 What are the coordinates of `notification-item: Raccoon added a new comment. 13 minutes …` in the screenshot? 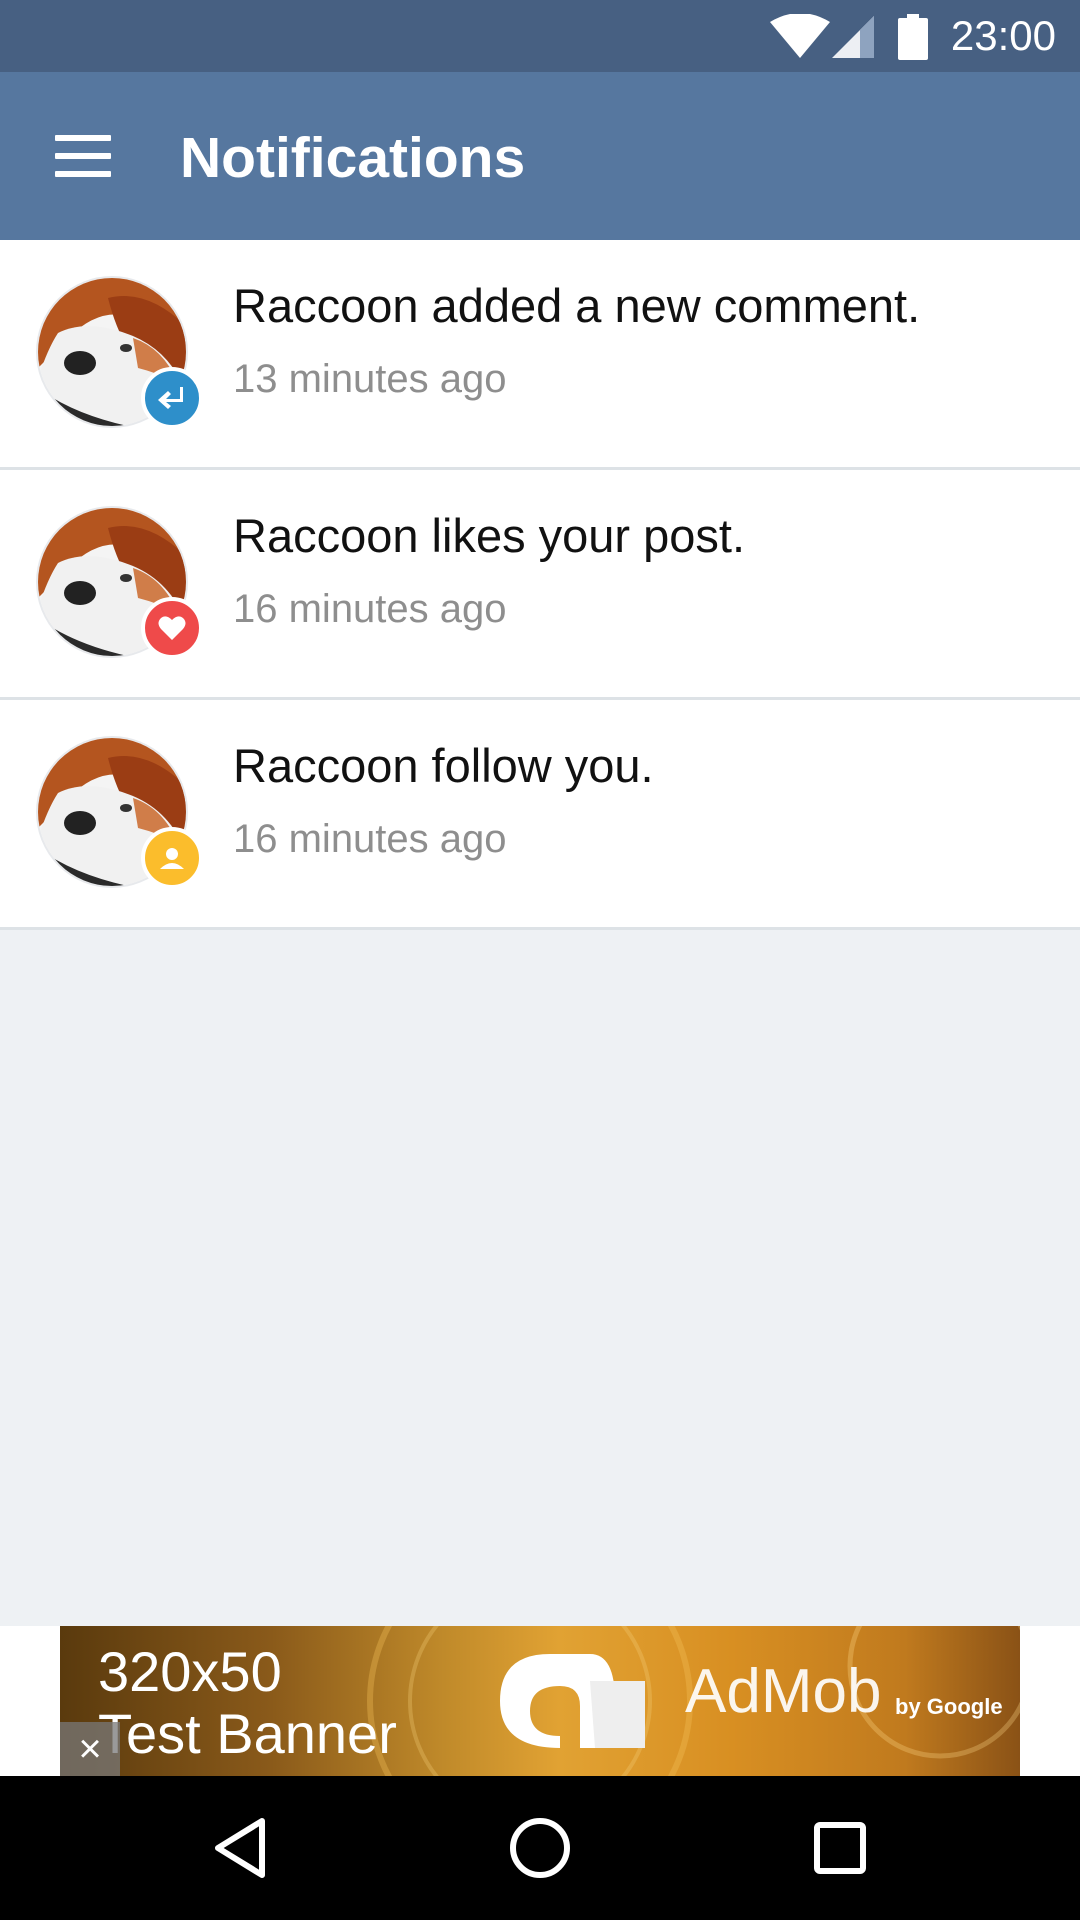 It's located at (540, 355).